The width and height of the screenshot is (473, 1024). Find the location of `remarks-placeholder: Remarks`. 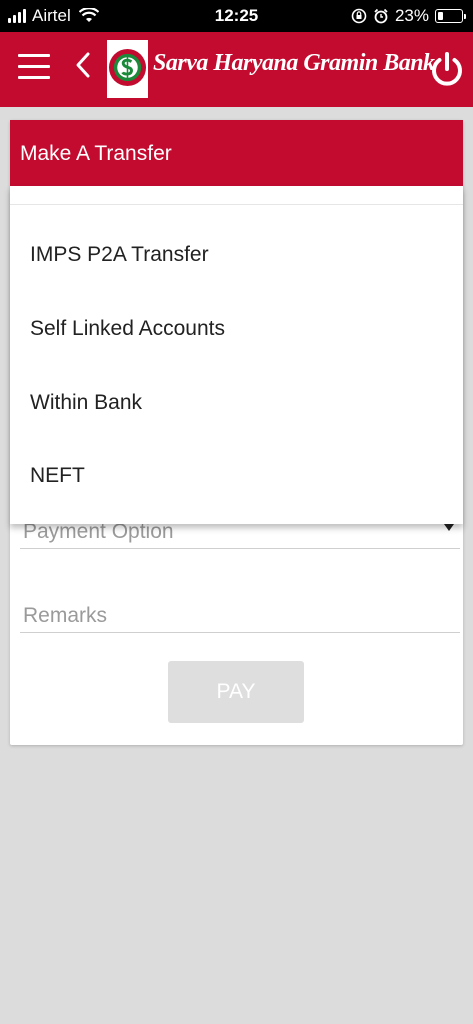

remarks-placeholder: Remarks is located at coordinates (65, 615).